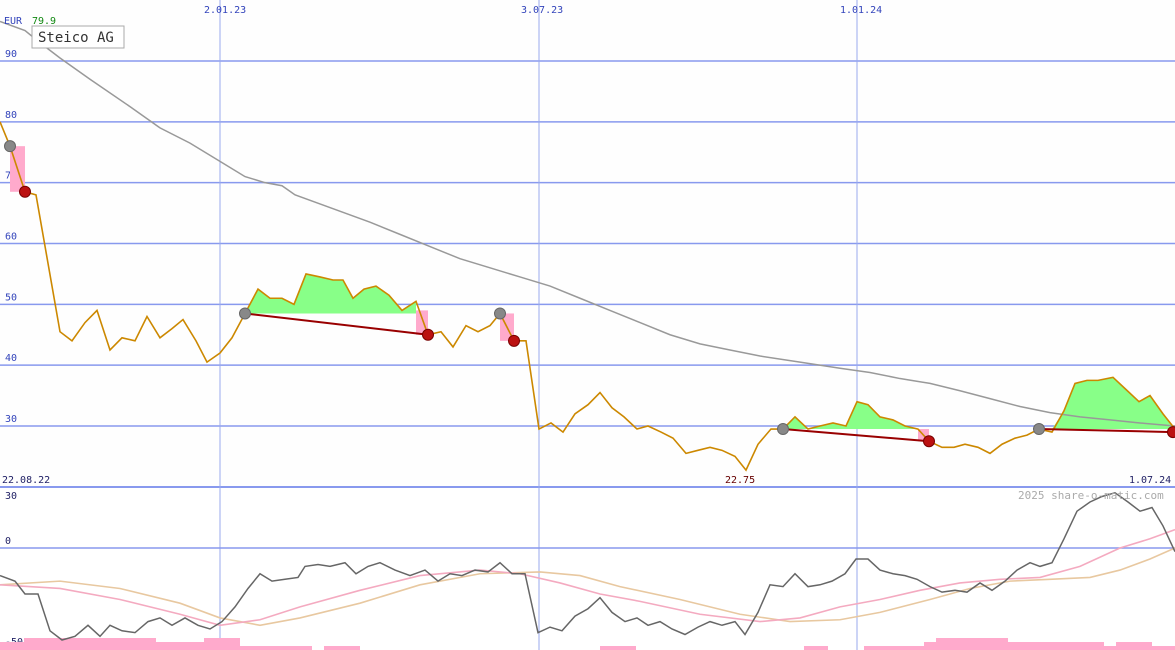  I want to click on start-date-label: 22.08.22, so click(26, 480).